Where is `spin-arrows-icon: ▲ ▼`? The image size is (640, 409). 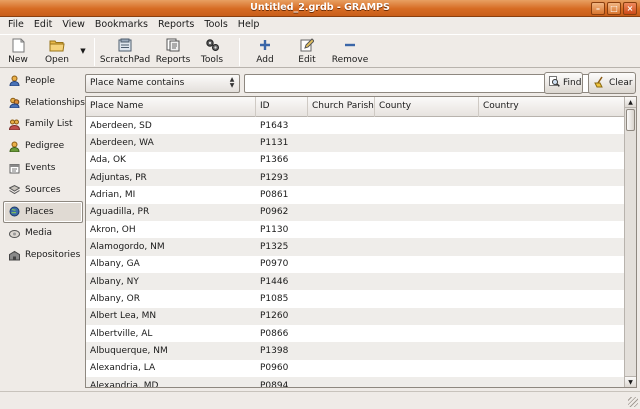
spin-arrows-icon: ▲ ▼ is located at coordinates (232, 82).